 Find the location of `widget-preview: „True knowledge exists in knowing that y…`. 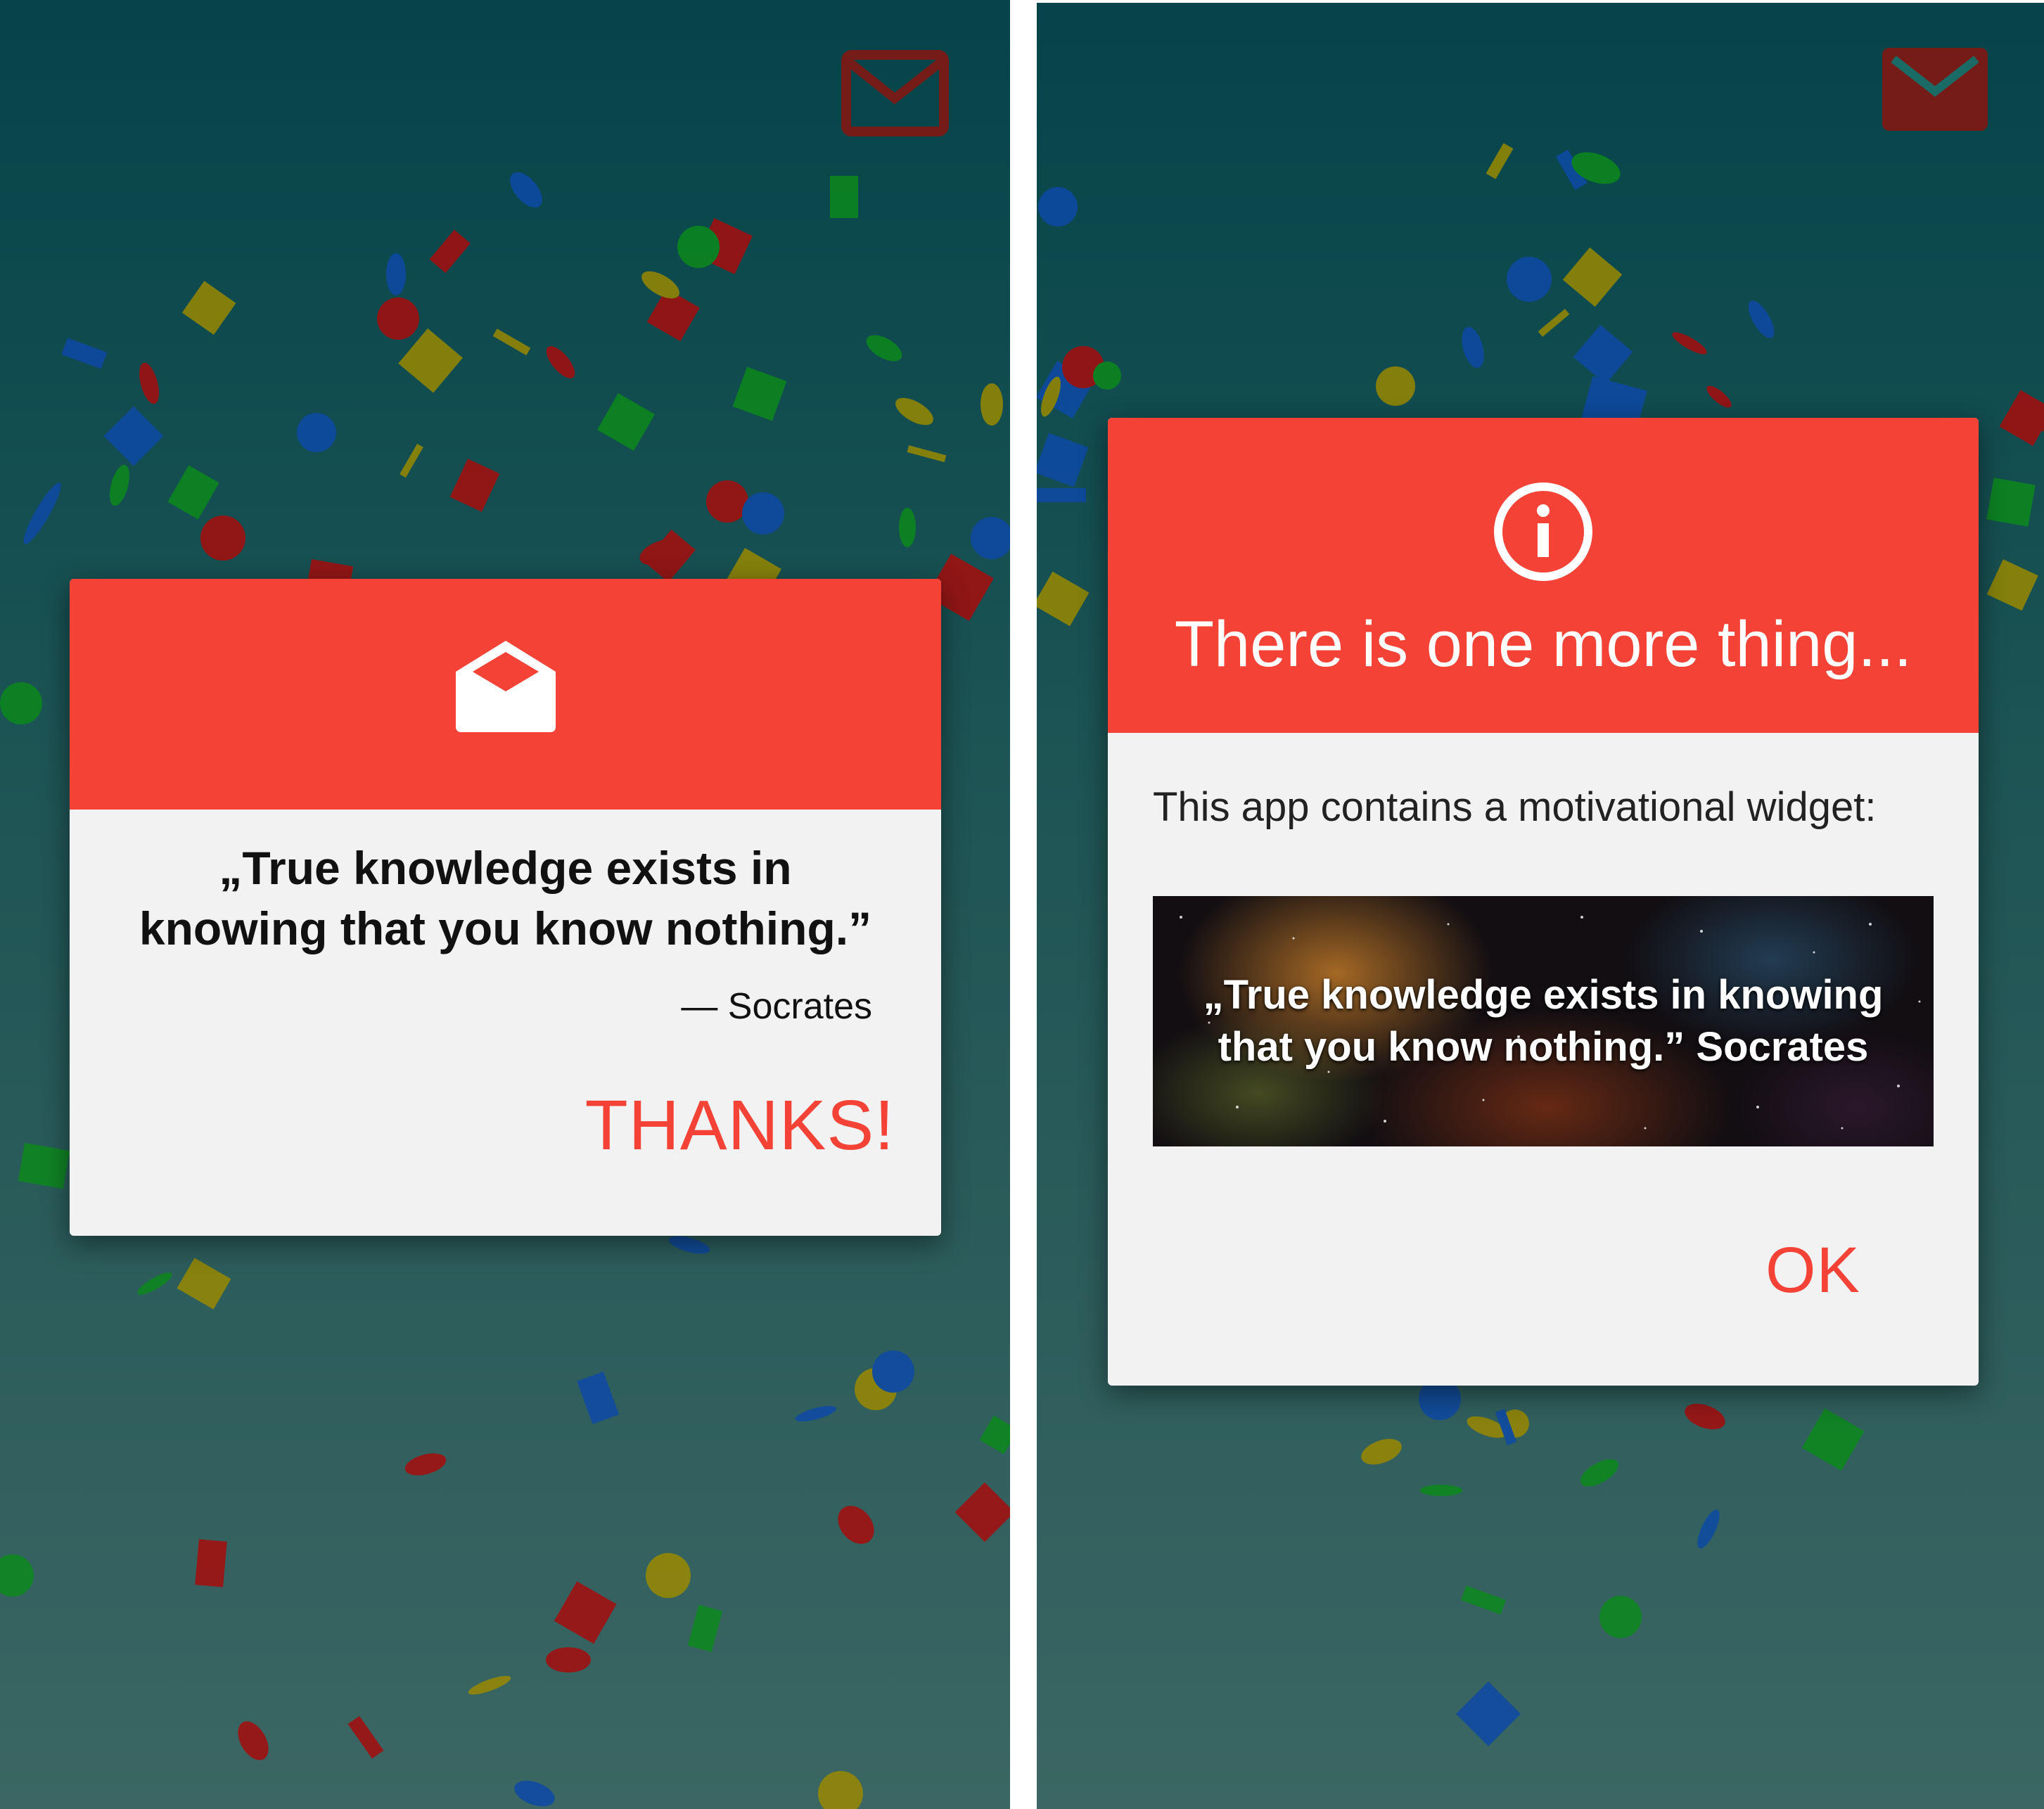

widget-preview: „True knowledge exists in knowing that y… is located at coordinates (1543, 1021).